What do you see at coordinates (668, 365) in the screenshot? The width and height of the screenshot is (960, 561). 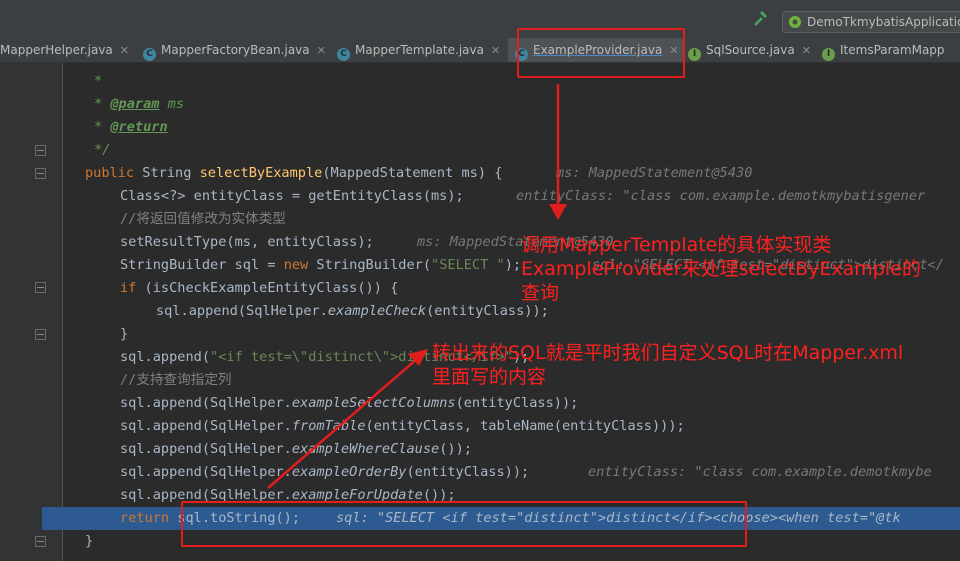 I see `annotation-note-2: 转出来的SQL就是平时我们自定义SQL时在Mapper.xml 里面写的内容` at bounding box center [668, 365].